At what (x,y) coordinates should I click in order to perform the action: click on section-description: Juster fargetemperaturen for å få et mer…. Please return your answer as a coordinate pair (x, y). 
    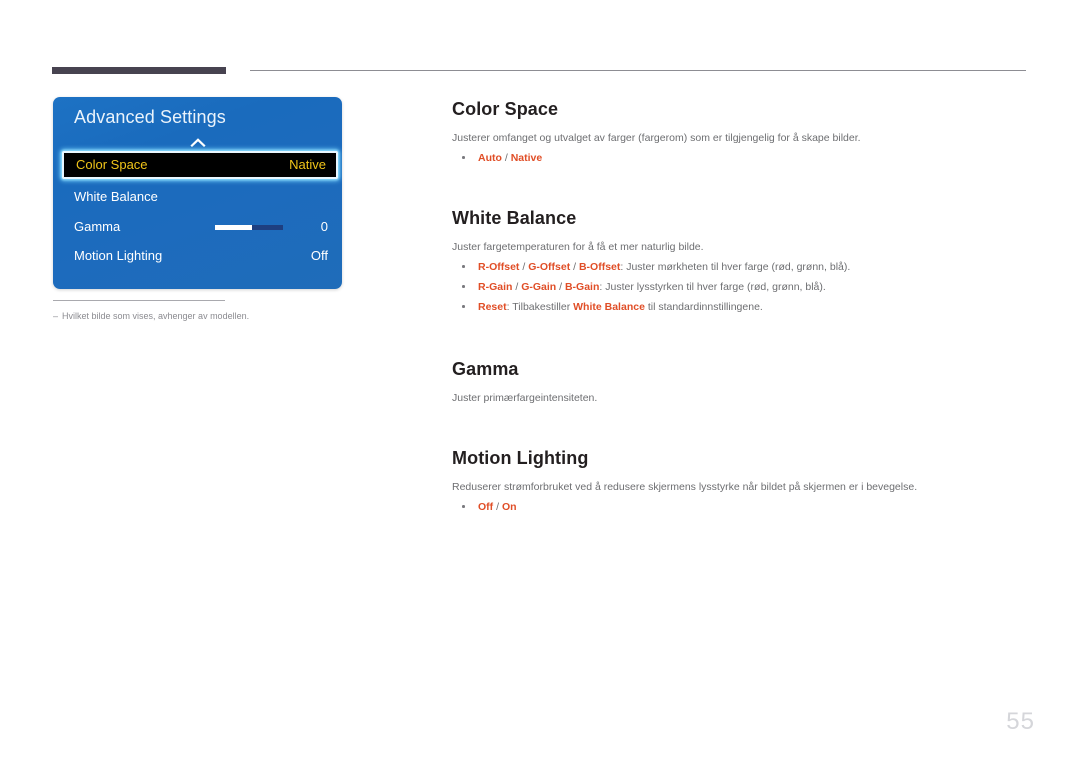
    Looking at the image, I should click on (578, 247).